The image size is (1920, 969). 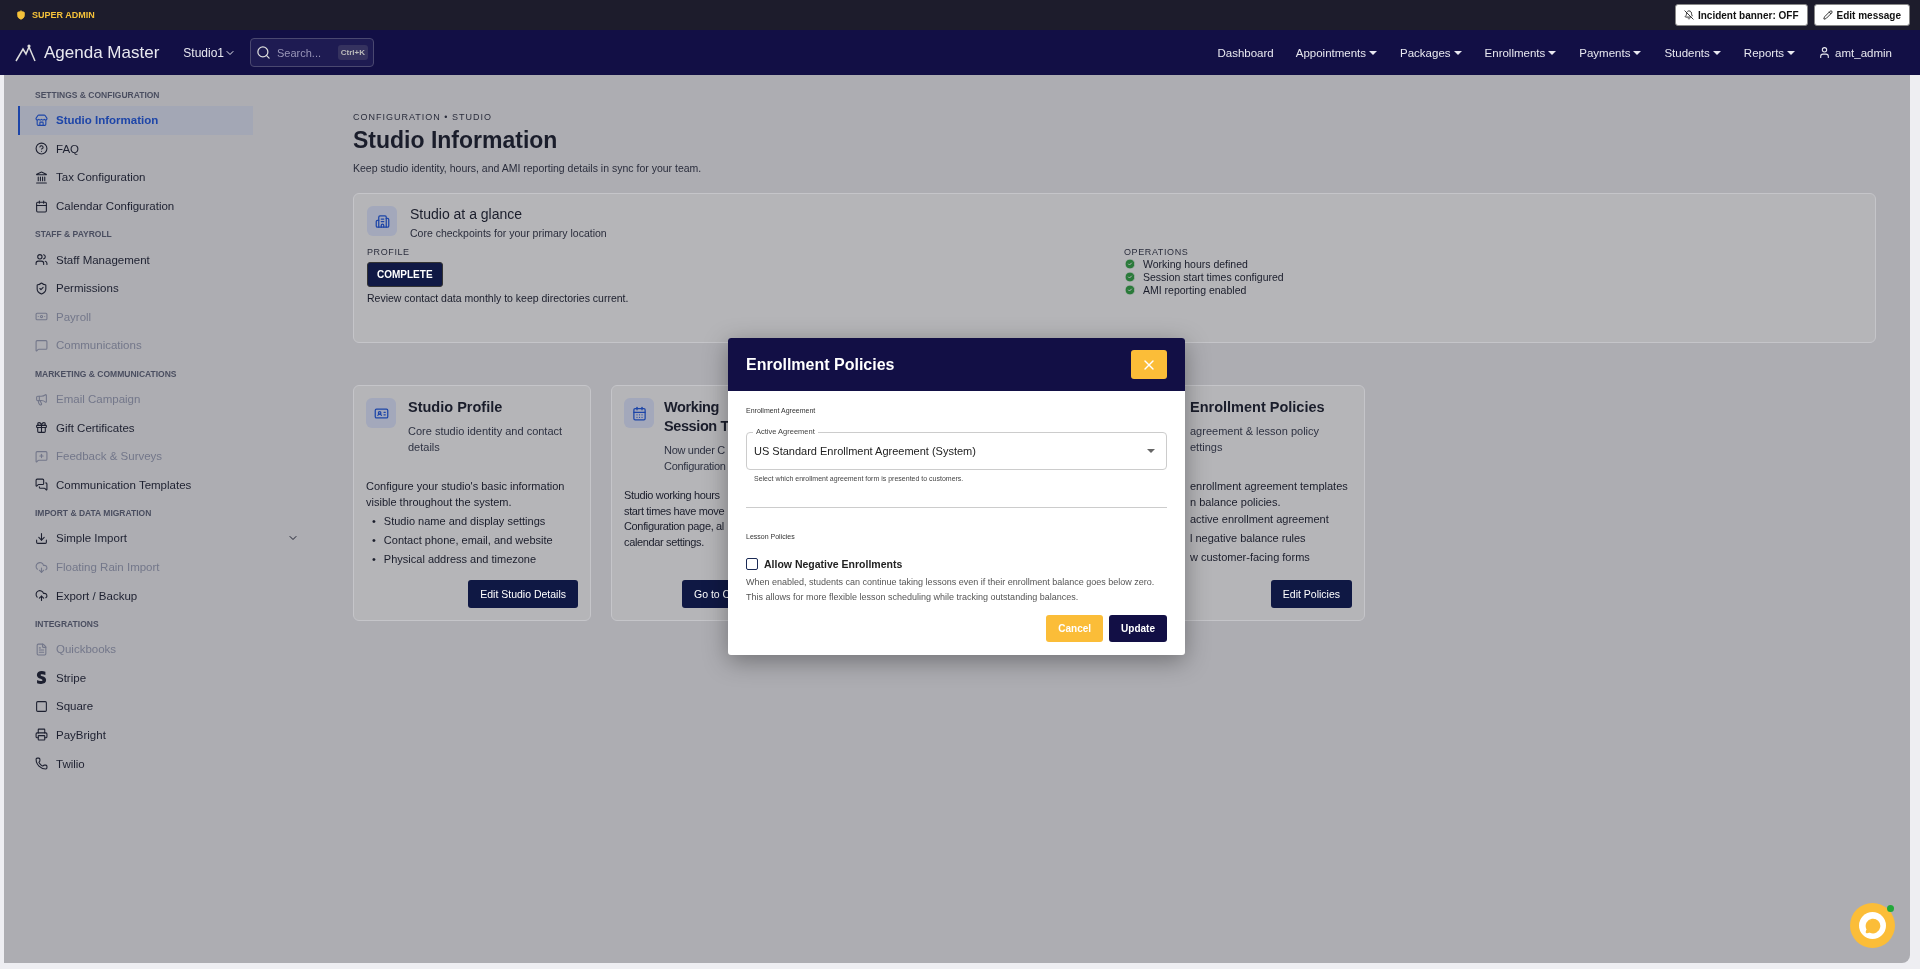 What do you see at coordinates (460, 559) in the screenshot?
I see `card-bullet: Physical address and timezone` at bounding box center [460, 559].